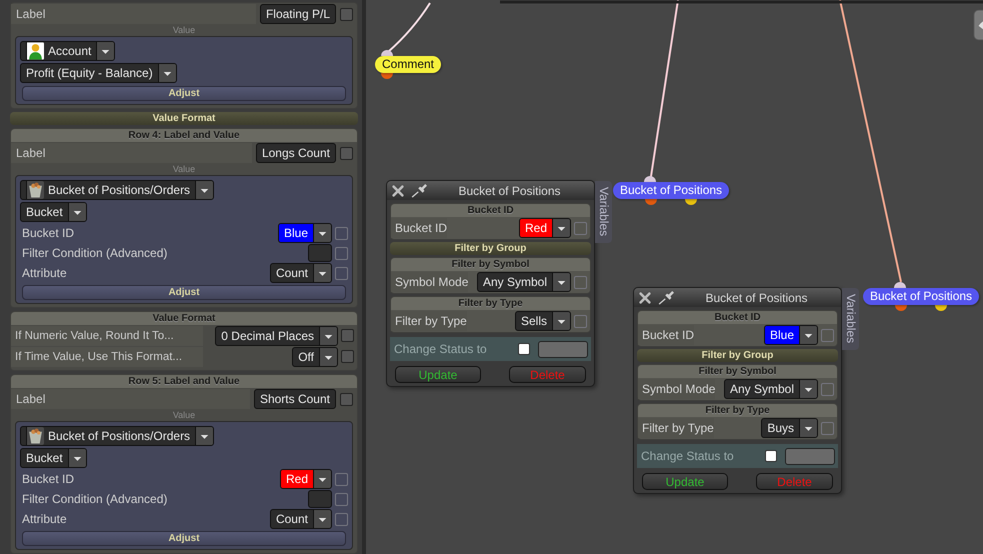 The image size is (983, 554). What do you see at coordinates (295, 399) in the screenshot?
I see `label-value-field: Shorts Count` at bounding box center [295, 399].